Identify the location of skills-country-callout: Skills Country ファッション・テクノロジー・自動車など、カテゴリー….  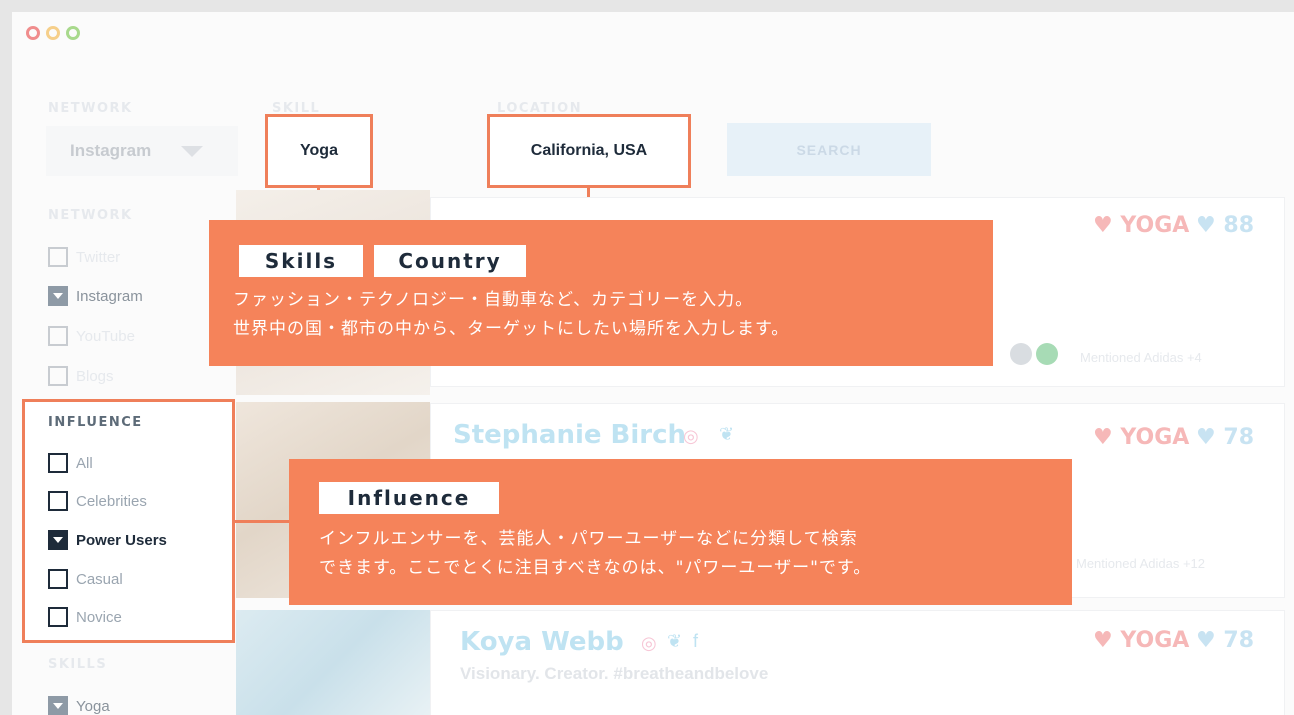
(601, 293).